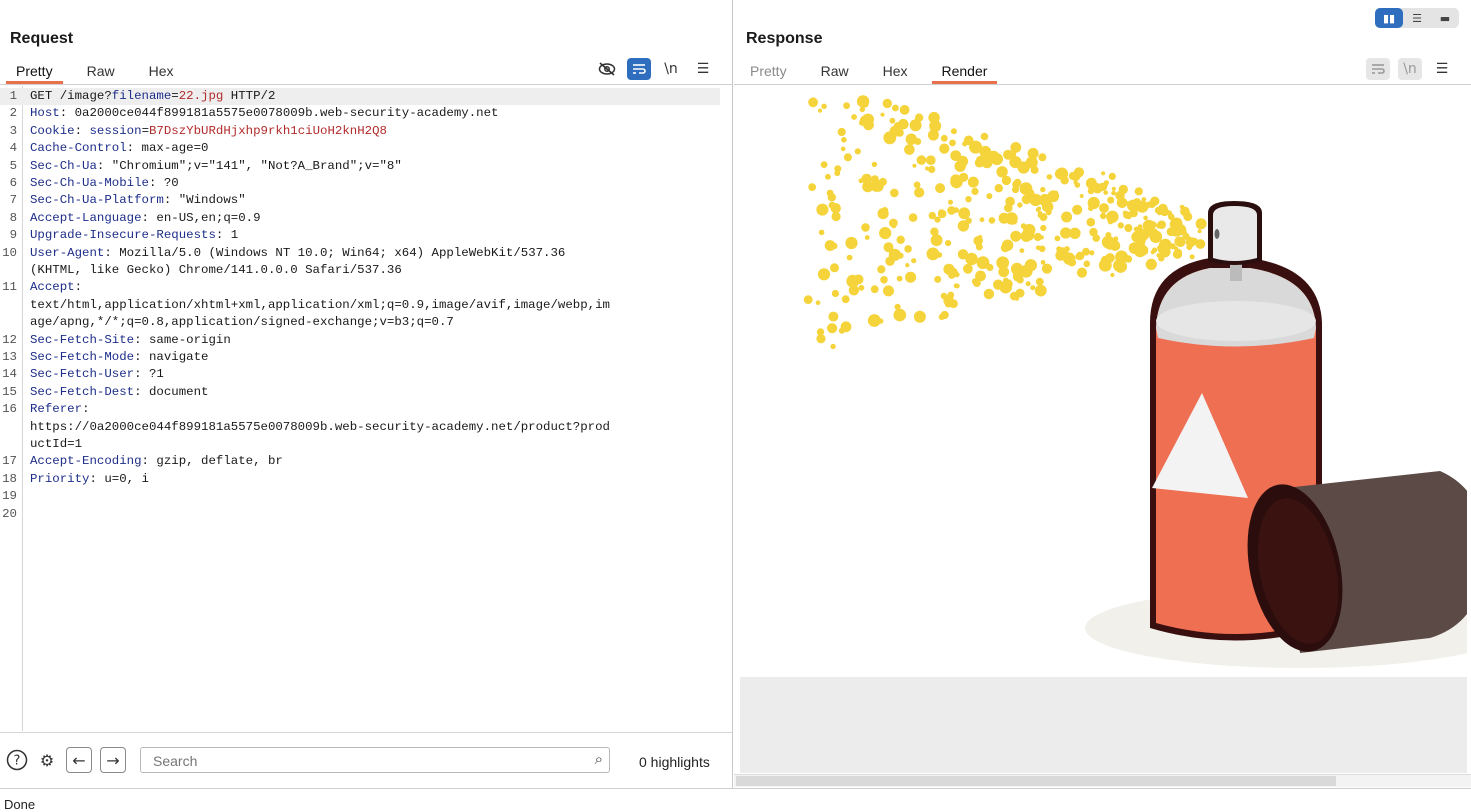 The image size is (1471, 812). I want to click on code-line: 8 Accept-Language: en-US,en;q=0.9, so click(360, 218).